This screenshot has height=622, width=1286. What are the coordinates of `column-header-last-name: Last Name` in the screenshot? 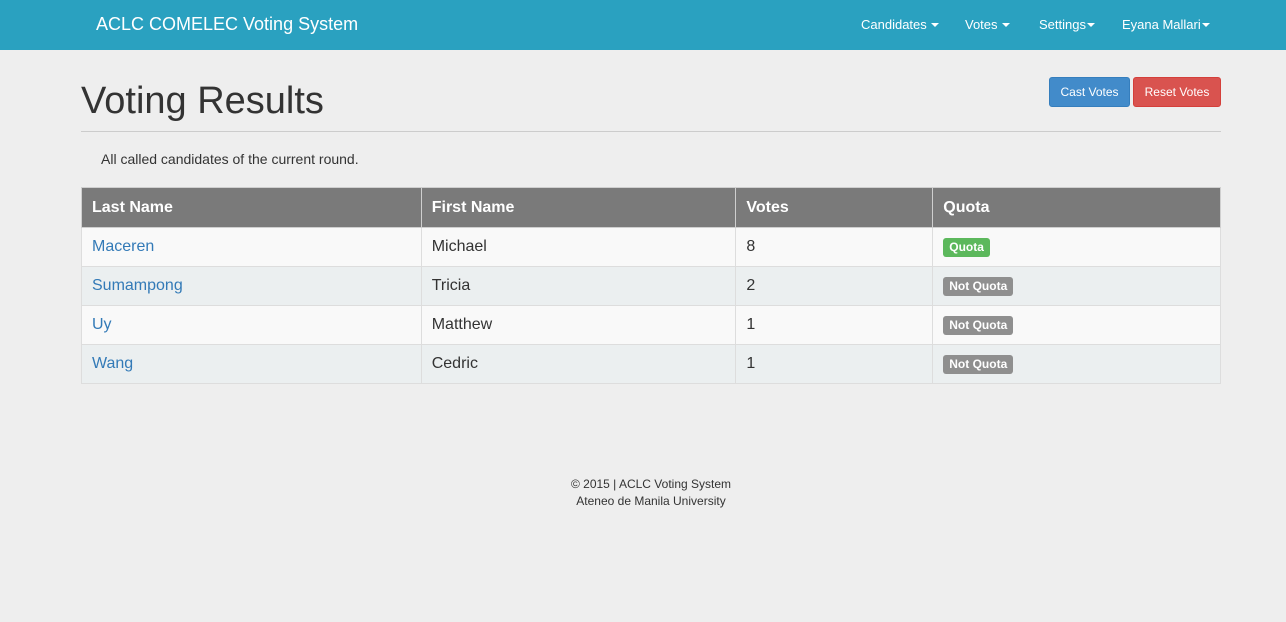 It's located at (251, 207).